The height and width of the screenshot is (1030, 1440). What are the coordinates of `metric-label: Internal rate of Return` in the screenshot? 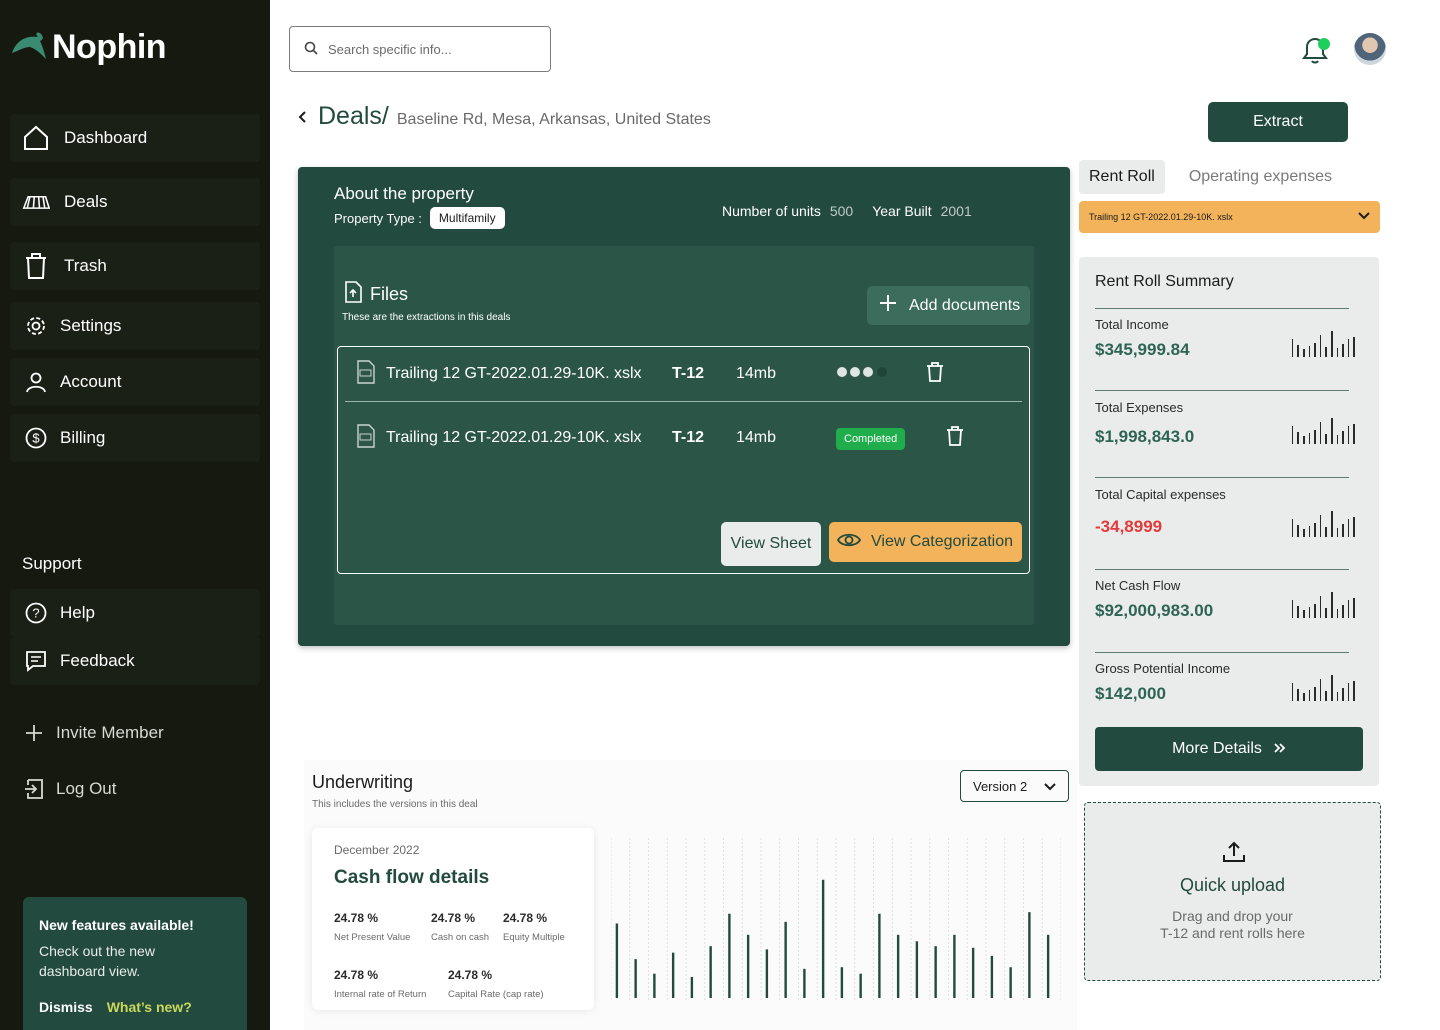 It's located at (380, 994).